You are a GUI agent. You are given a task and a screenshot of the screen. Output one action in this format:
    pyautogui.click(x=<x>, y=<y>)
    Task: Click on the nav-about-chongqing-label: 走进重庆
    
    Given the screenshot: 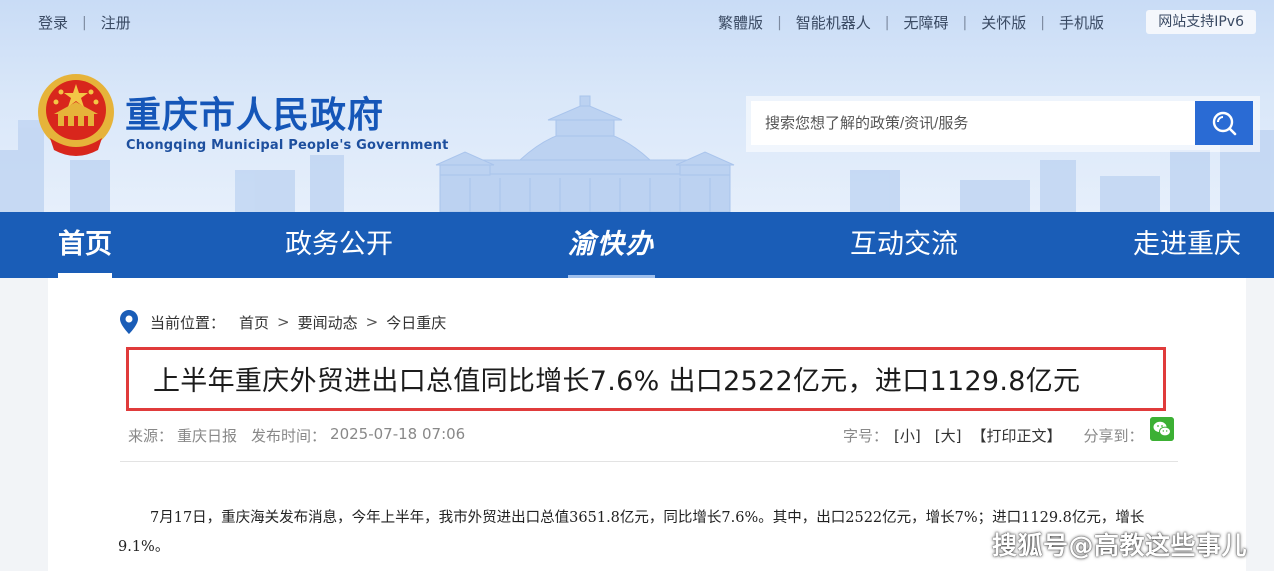 What is the action you would take?
    pyautogui.click(x=1187, y=244)
    